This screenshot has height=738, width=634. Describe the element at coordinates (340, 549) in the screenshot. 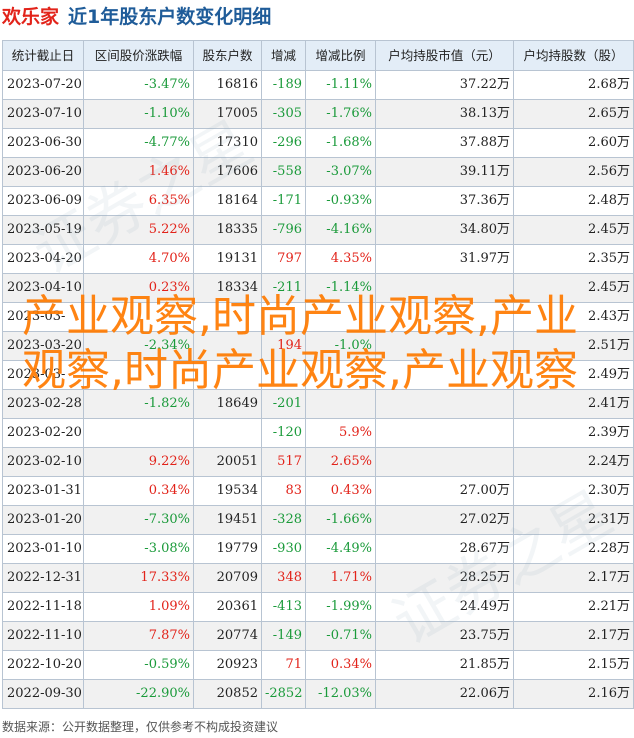

I see `cell-change-ratio: -4.49%` at that location.